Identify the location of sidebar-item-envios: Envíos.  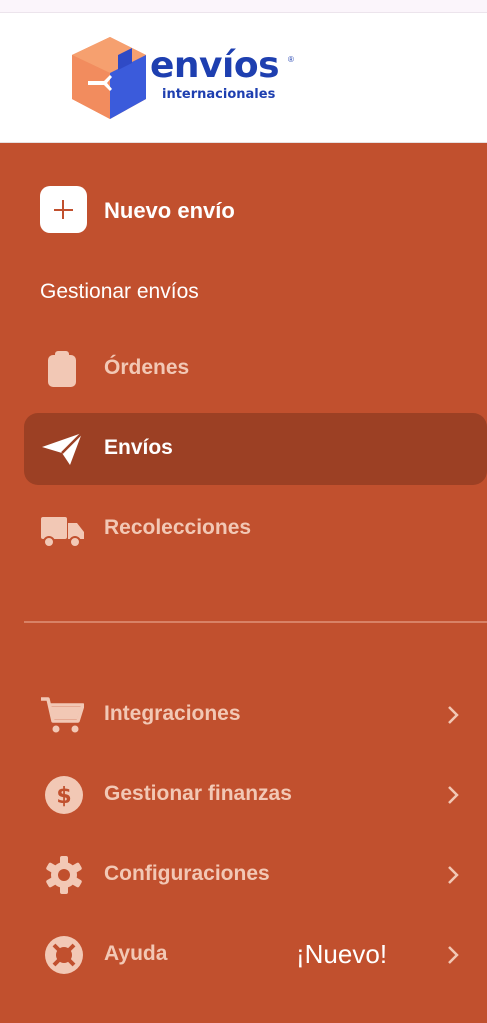
(255, 449).